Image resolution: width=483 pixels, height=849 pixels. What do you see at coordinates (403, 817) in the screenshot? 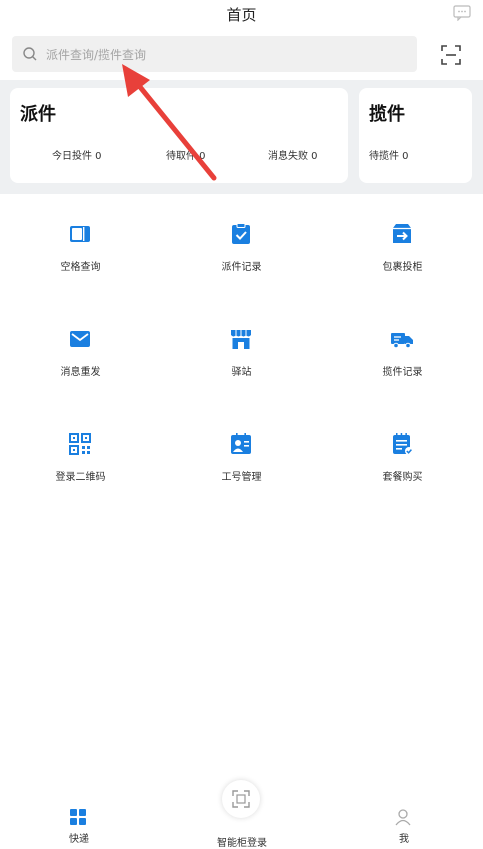
I see `user-icon` at bounding box center [403, 817].